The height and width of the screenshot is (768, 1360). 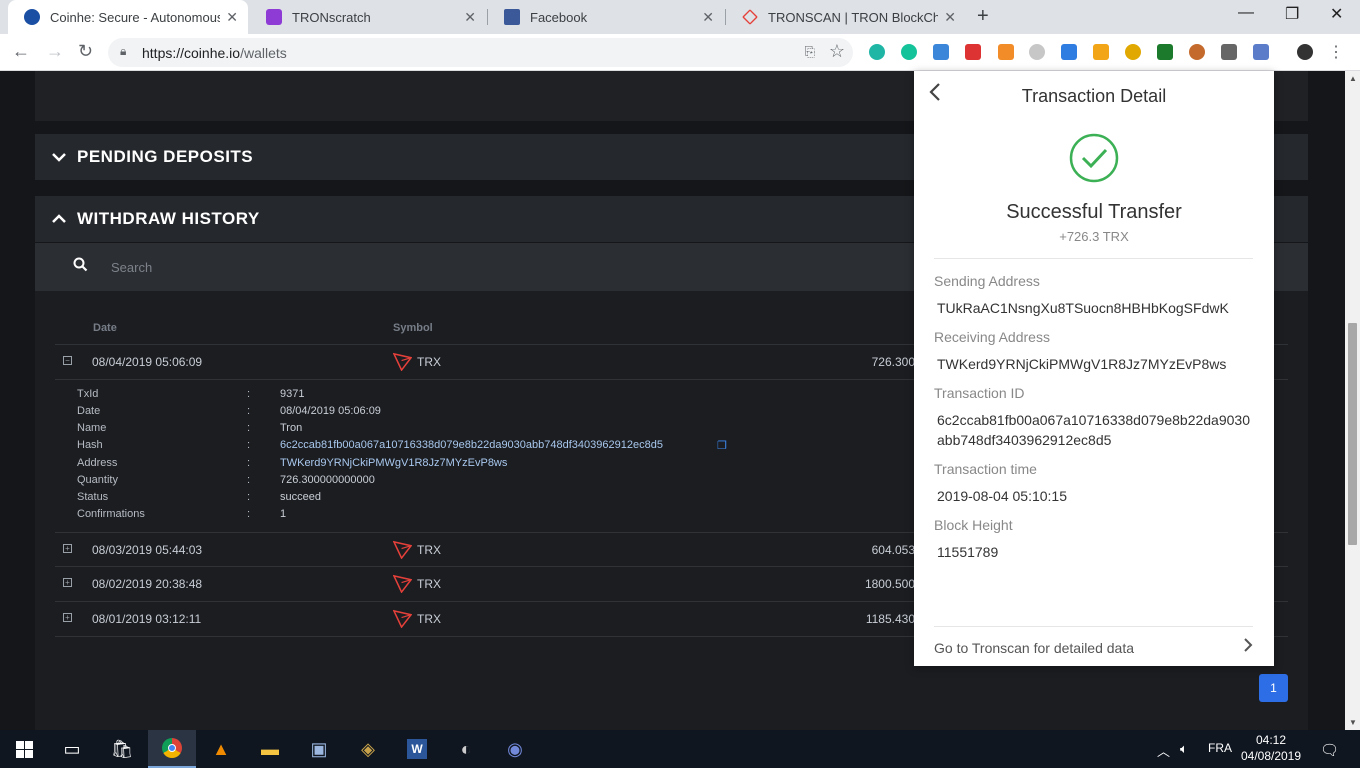 What do you see at coordinates (837, 51) in the screenshot?
I see `bookmark-star-icon: ☆` at bounding box center [837, 51].